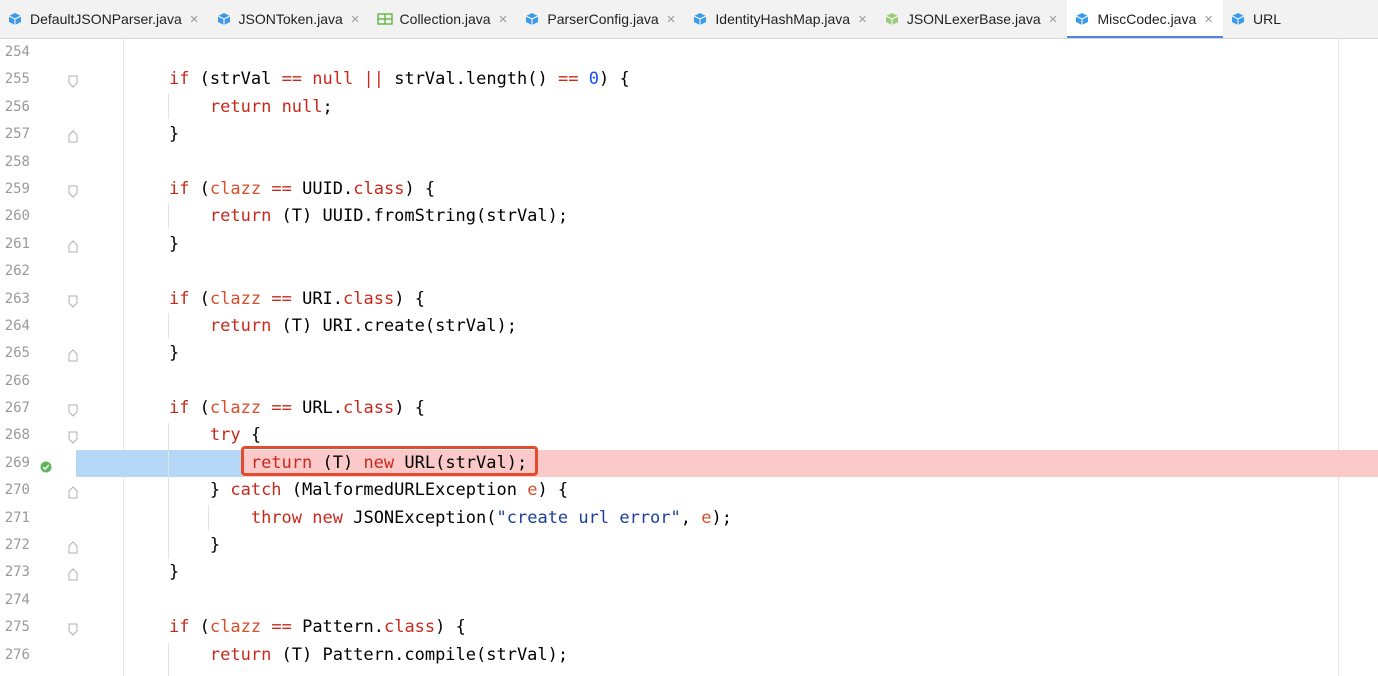  I want to click on code-line: 270 } catch (MalformedURLException e) {, so click(689, 490).